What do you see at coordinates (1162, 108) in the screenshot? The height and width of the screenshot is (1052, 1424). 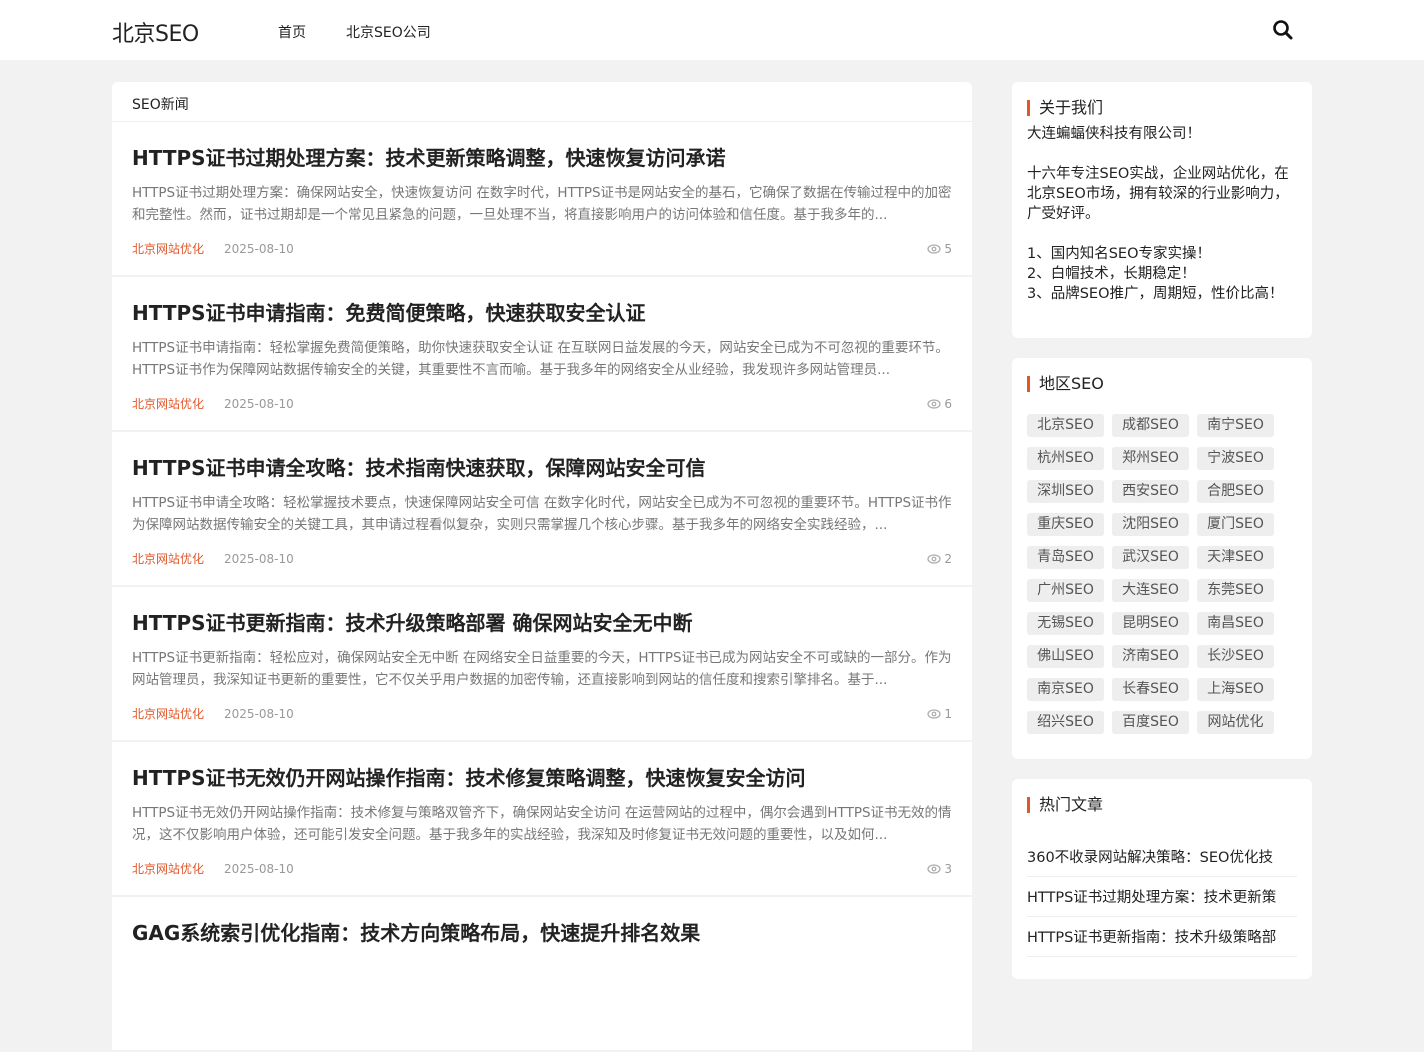 I see `widget-title: 关于我们` at bounding box center [1162, 108].